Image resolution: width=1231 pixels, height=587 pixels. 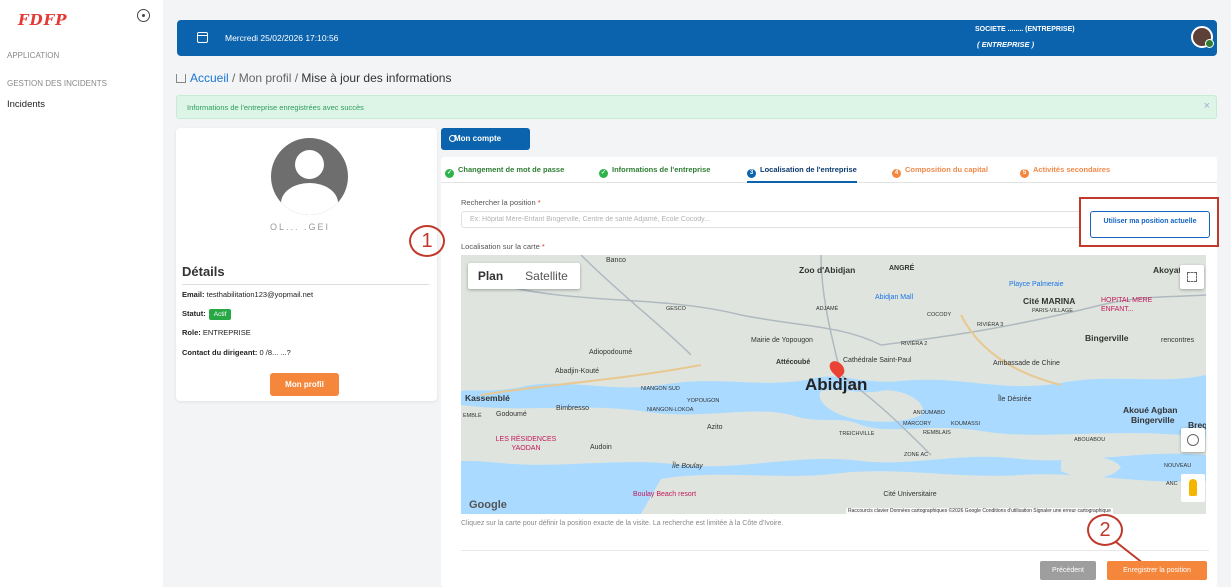 I want to click on status-badge: Actif, so click(x=220, y=314).